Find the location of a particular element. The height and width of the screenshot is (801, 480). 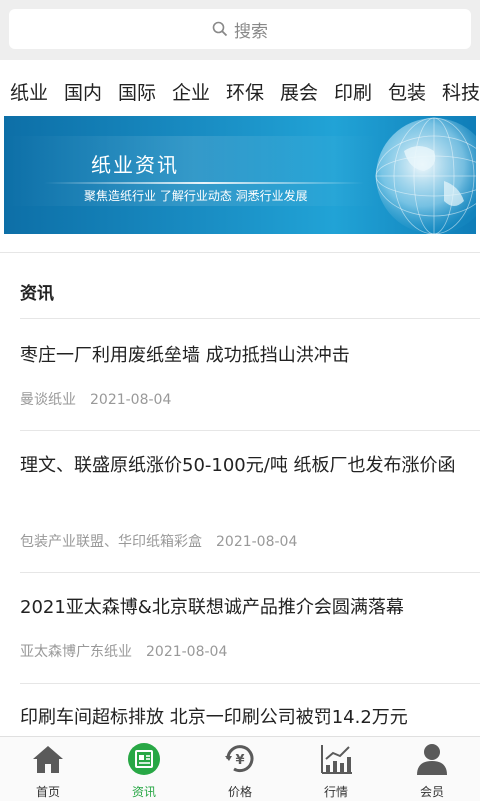

news-source: 亚太森博广东纸业 is located at coordinates (76, 652).